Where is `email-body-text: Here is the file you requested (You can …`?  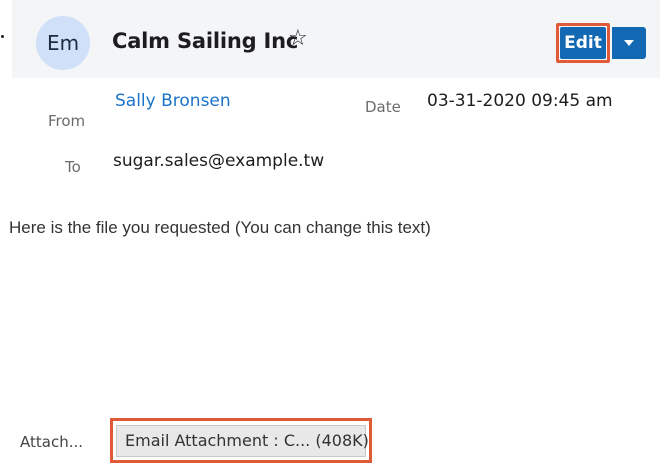
email-body-text: Here is the file you requested (You can … is located at coordinates (220, 227).